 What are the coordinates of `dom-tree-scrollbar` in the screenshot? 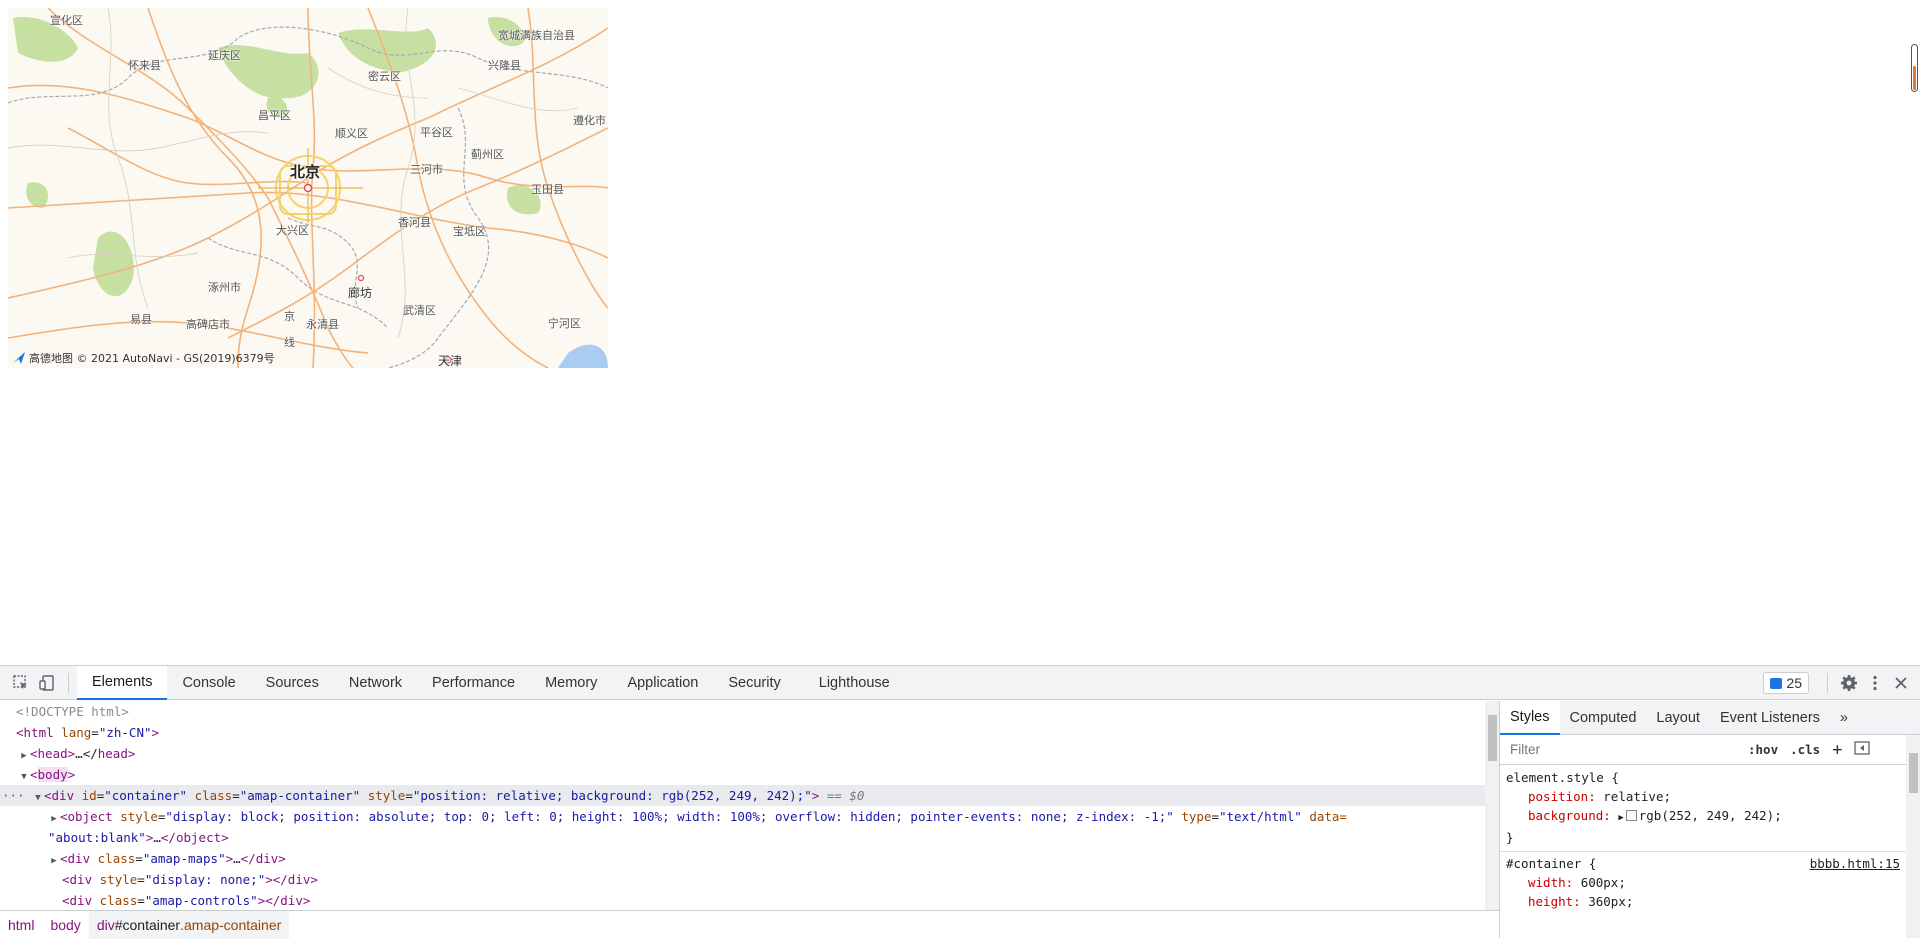 It's located at (1492, 805).